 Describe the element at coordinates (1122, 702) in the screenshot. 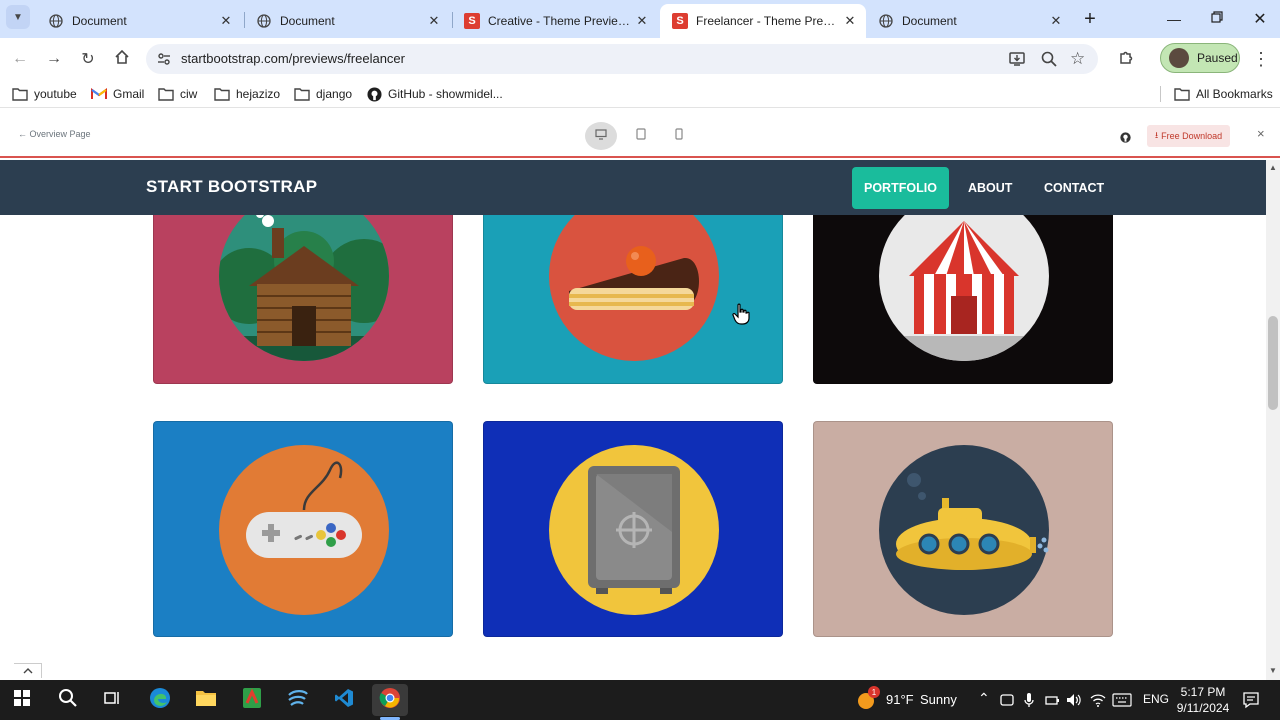

I see `keyboard-icon` at that location.